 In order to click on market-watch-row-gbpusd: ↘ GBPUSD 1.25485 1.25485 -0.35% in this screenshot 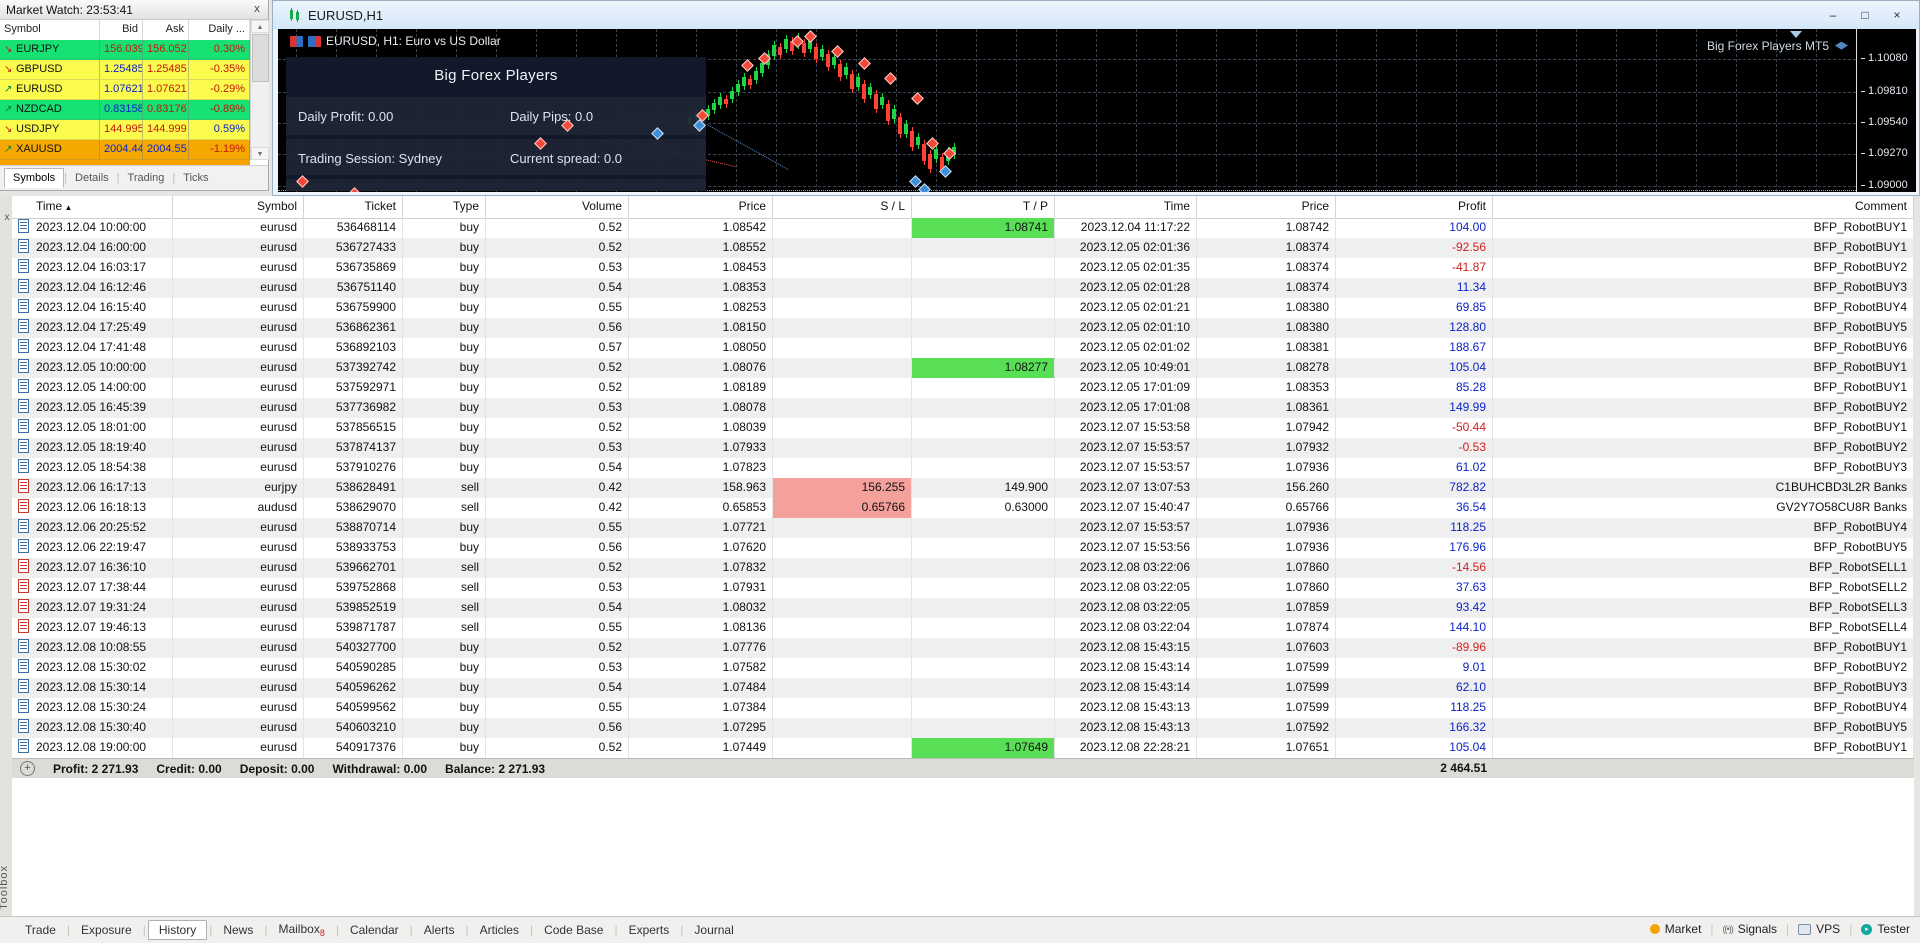, I will do `click(125, 70)`.